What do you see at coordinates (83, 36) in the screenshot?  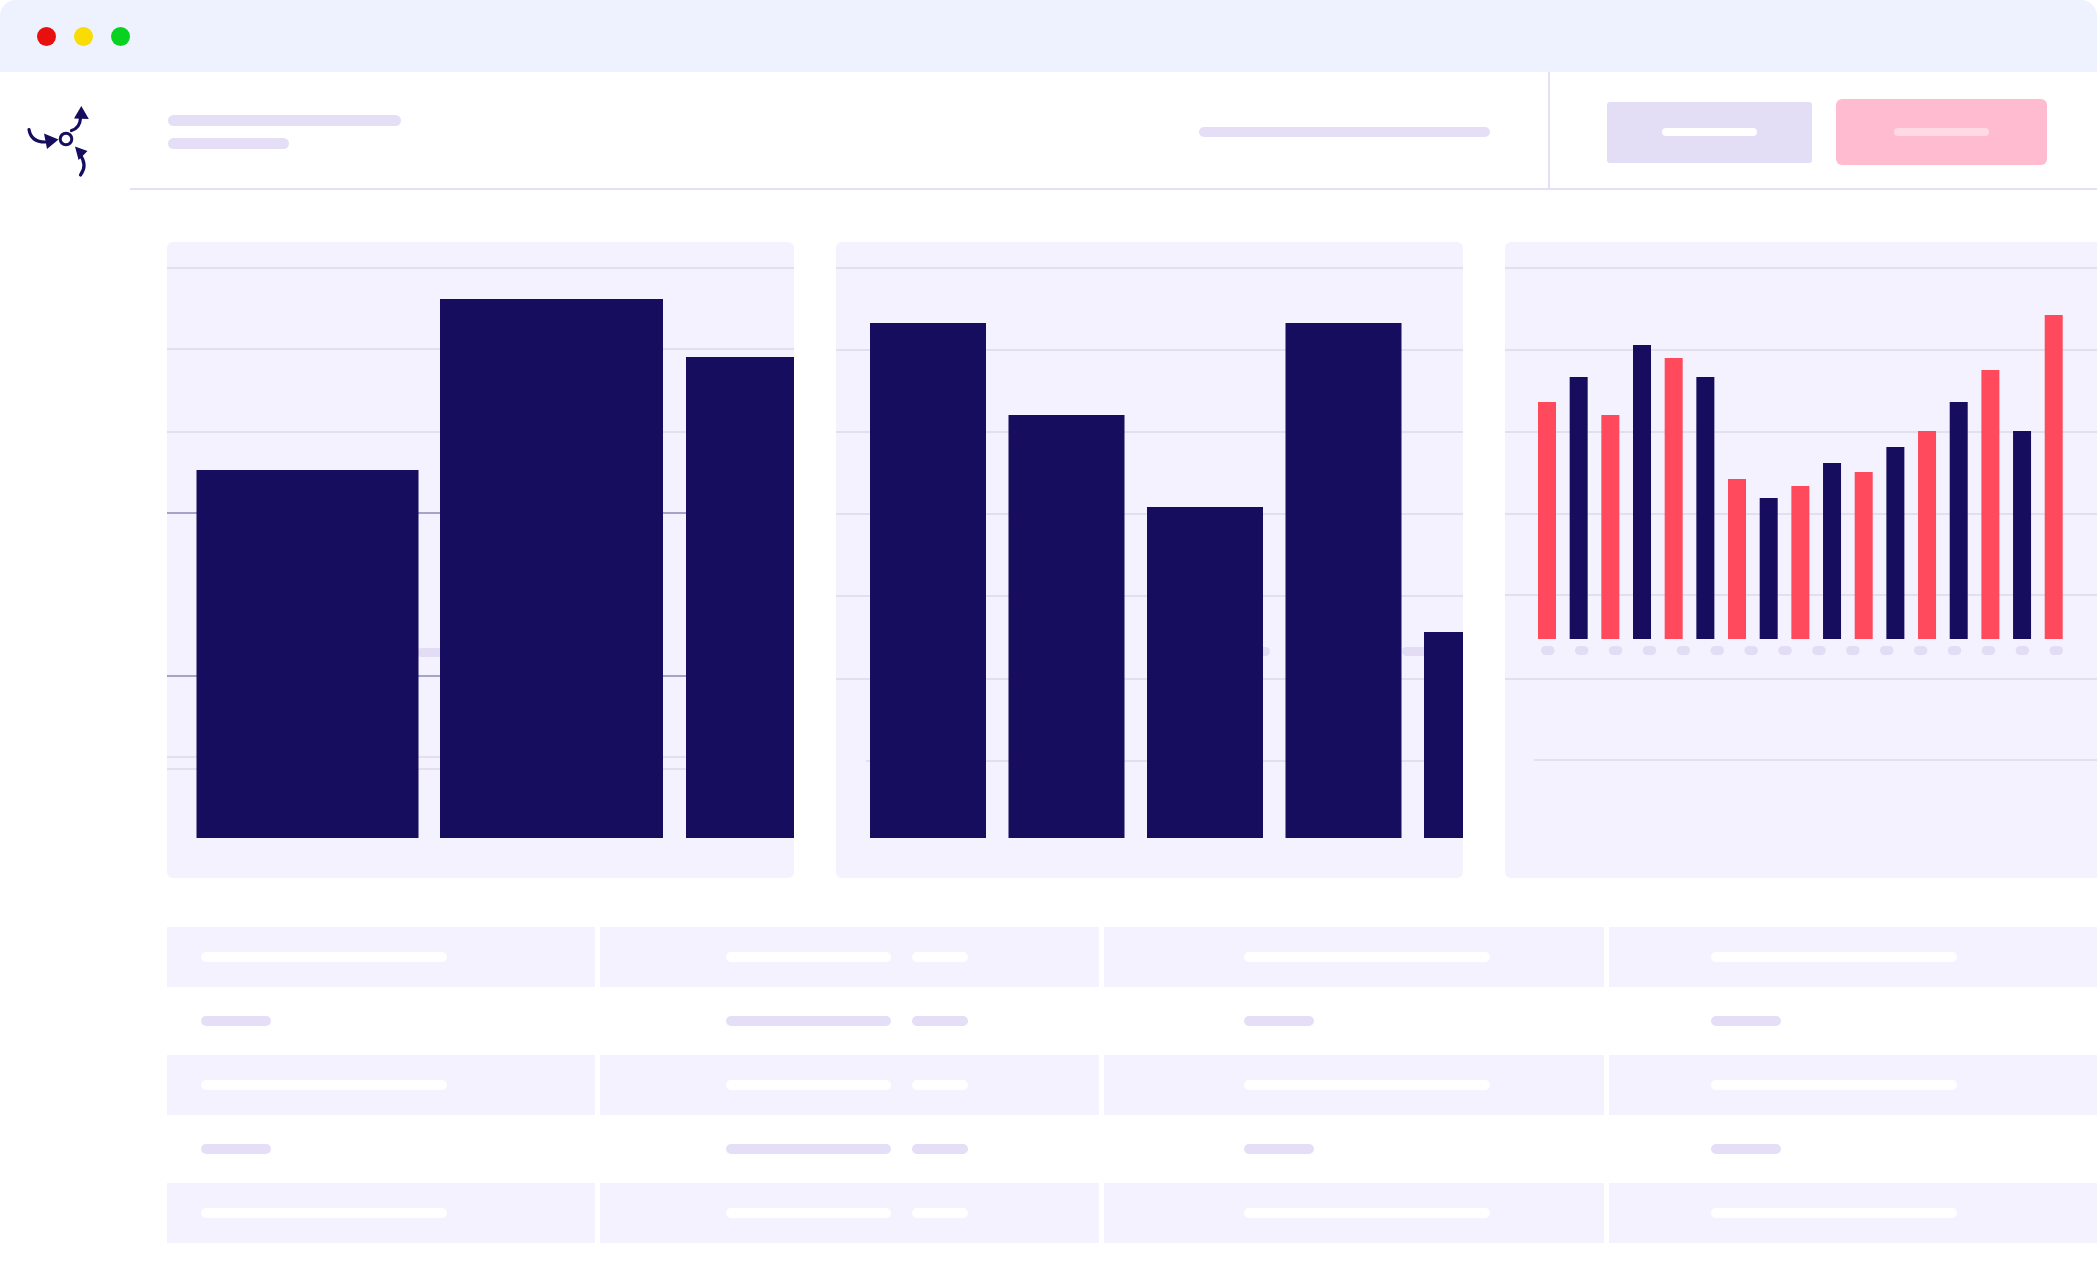 I see `minimize-button` at bounding box center [83, 36].